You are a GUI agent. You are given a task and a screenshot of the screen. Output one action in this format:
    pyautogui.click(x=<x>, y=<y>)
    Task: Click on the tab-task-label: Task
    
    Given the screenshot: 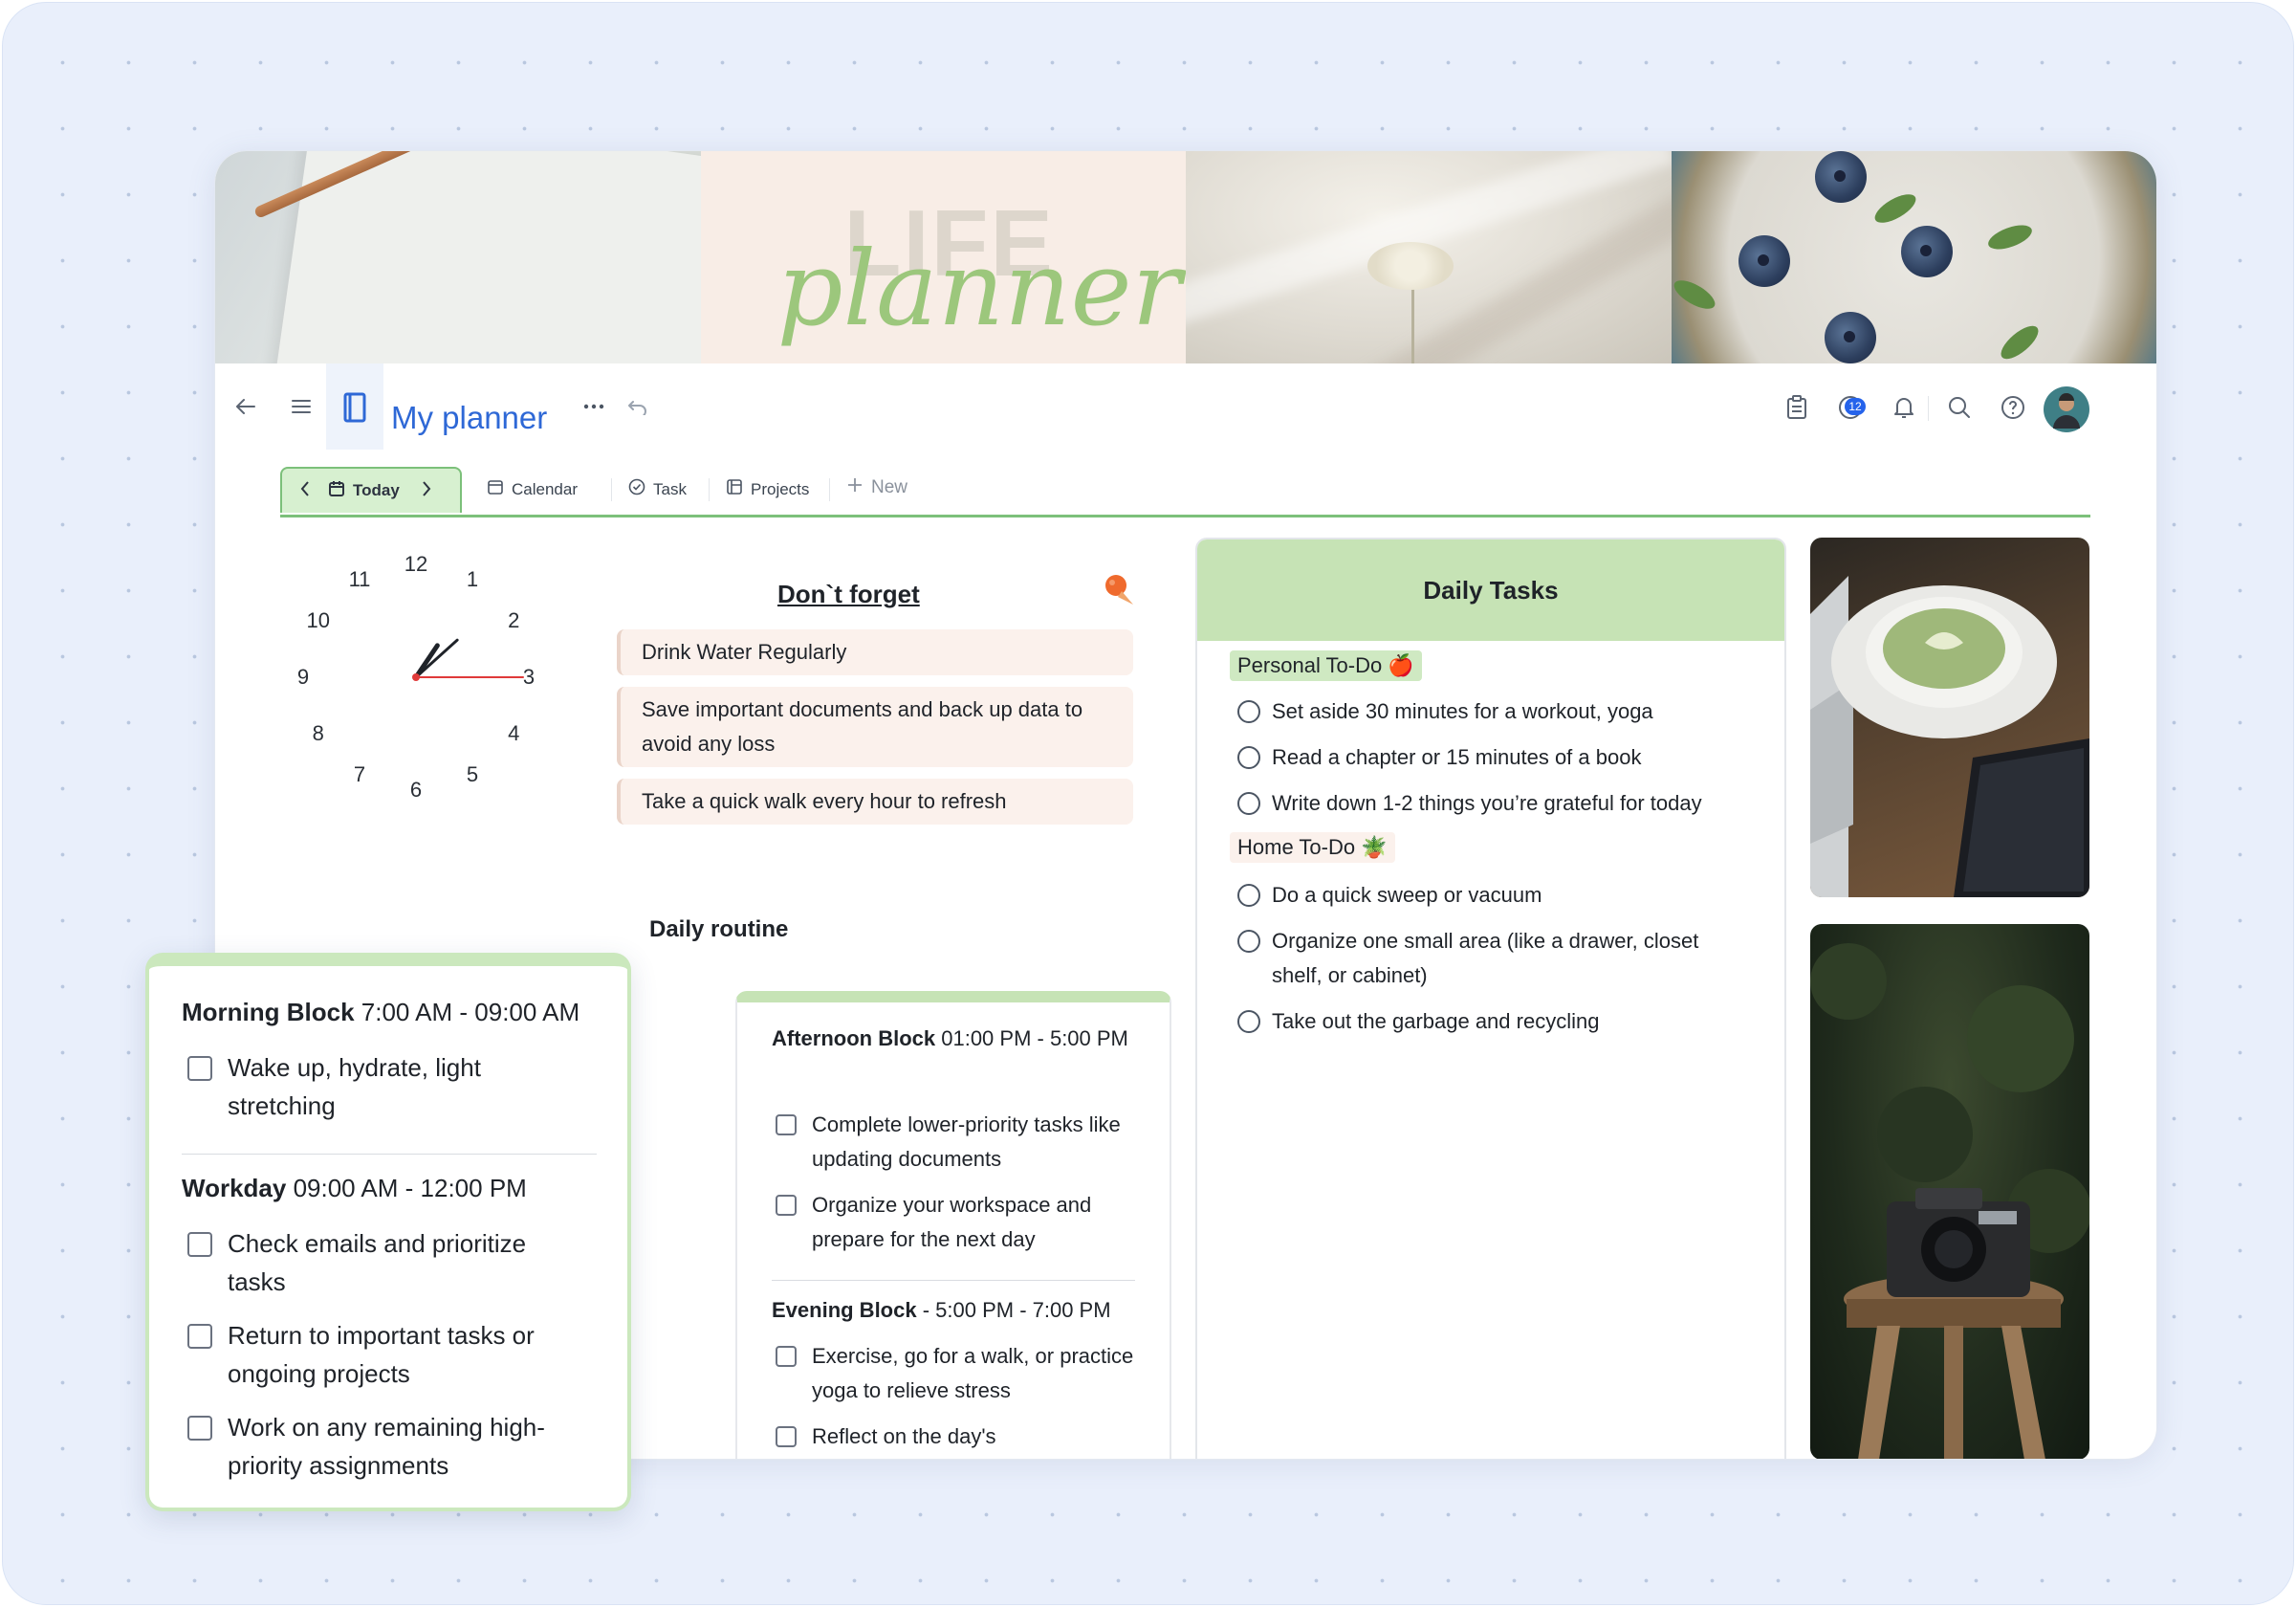 What is the action you would take?
    pyautogui.click(x=670, y=488)
    